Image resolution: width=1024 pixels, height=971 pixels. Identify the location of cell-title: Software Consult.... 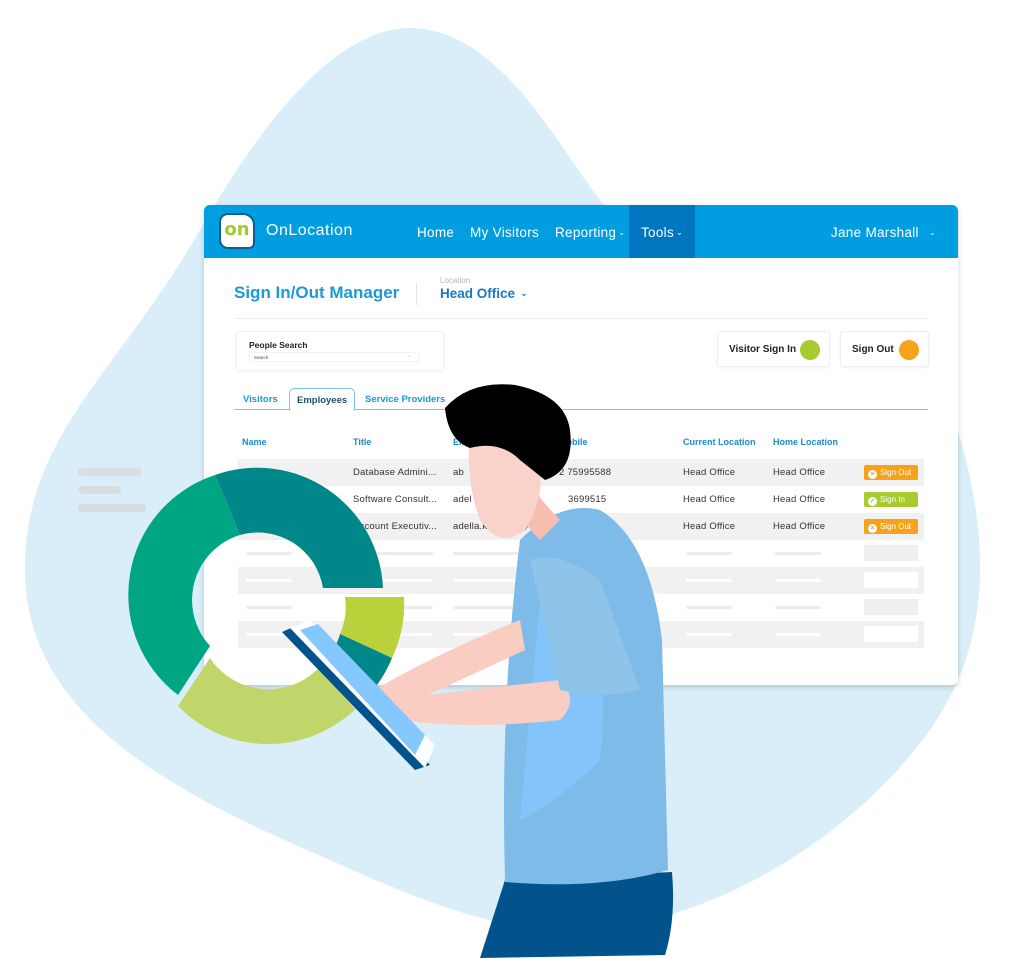
(395, 499).